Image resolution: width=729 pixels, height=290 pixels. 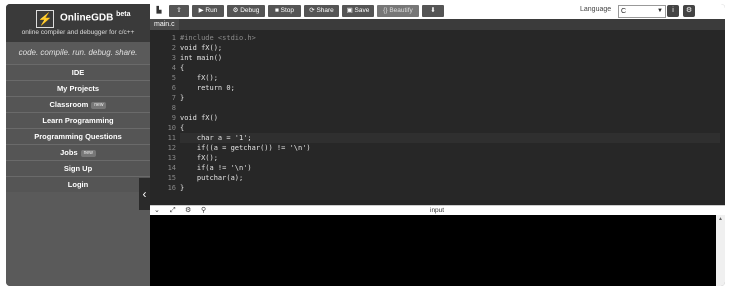 I want to click on sidebar-item-classroom: Classroom new, so click(x=78, y=104).